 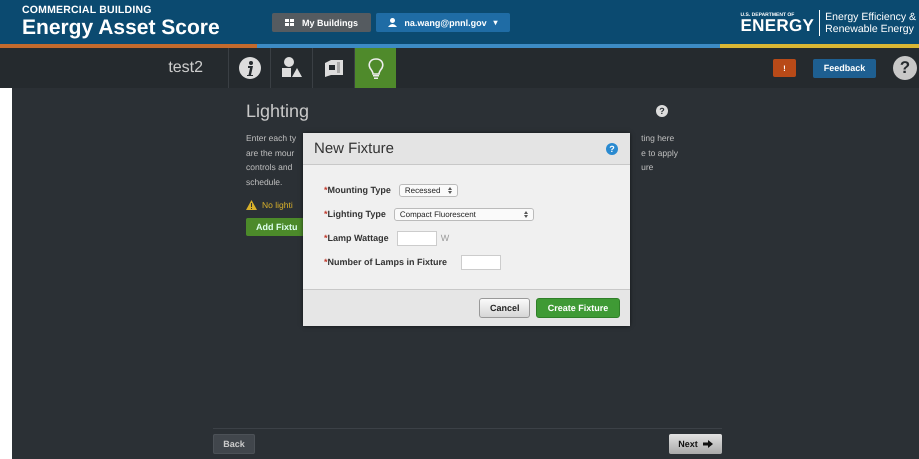 I want to click on field-label: *Mounting Type, so click(x=357, y=190).